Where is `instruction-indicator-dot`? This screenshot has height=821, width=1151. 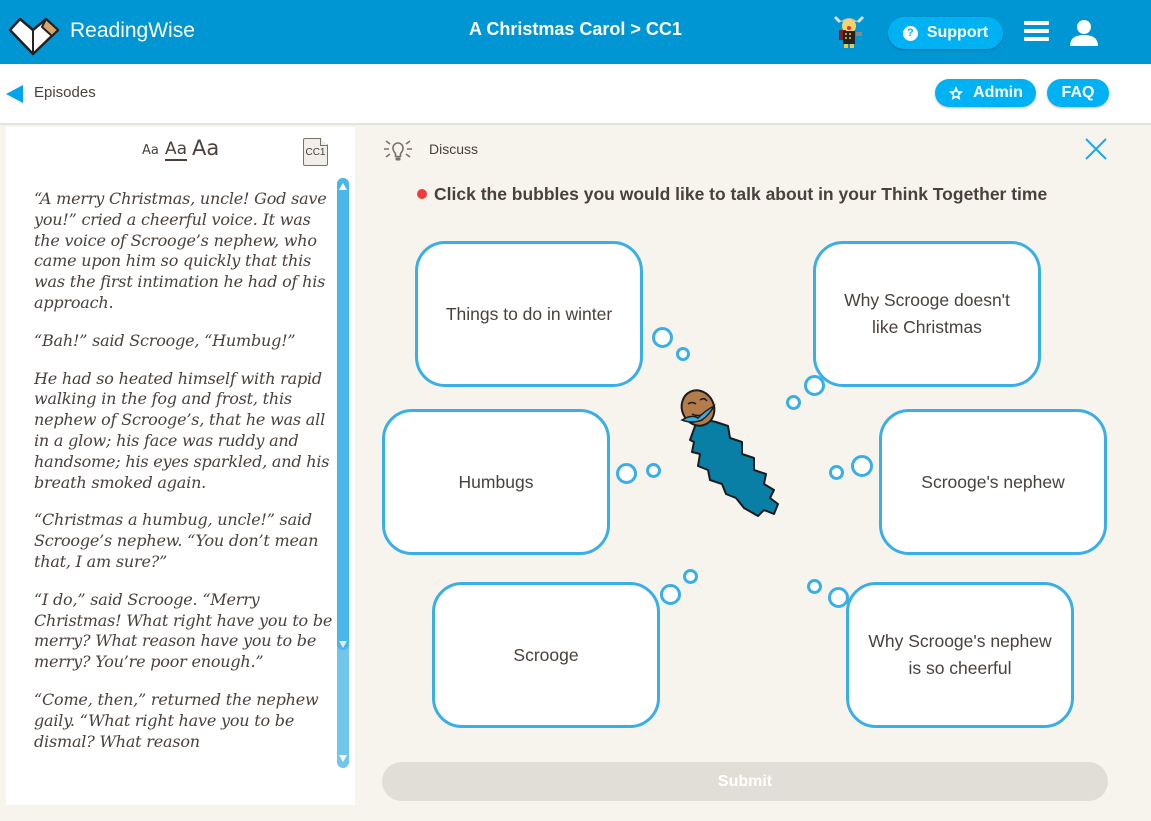
instruction-indicator-dot is located at coordinates (422, 194).